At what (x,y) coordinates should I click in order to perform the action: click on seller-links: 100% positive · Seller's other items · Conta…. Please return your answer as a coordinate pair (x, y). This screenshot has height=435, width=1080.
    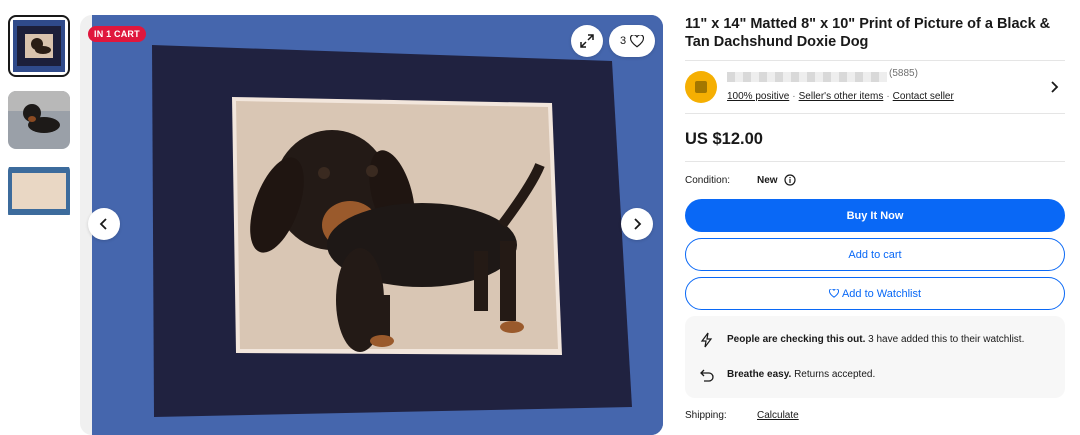
    Looking at the image, I should click on (840, 96).